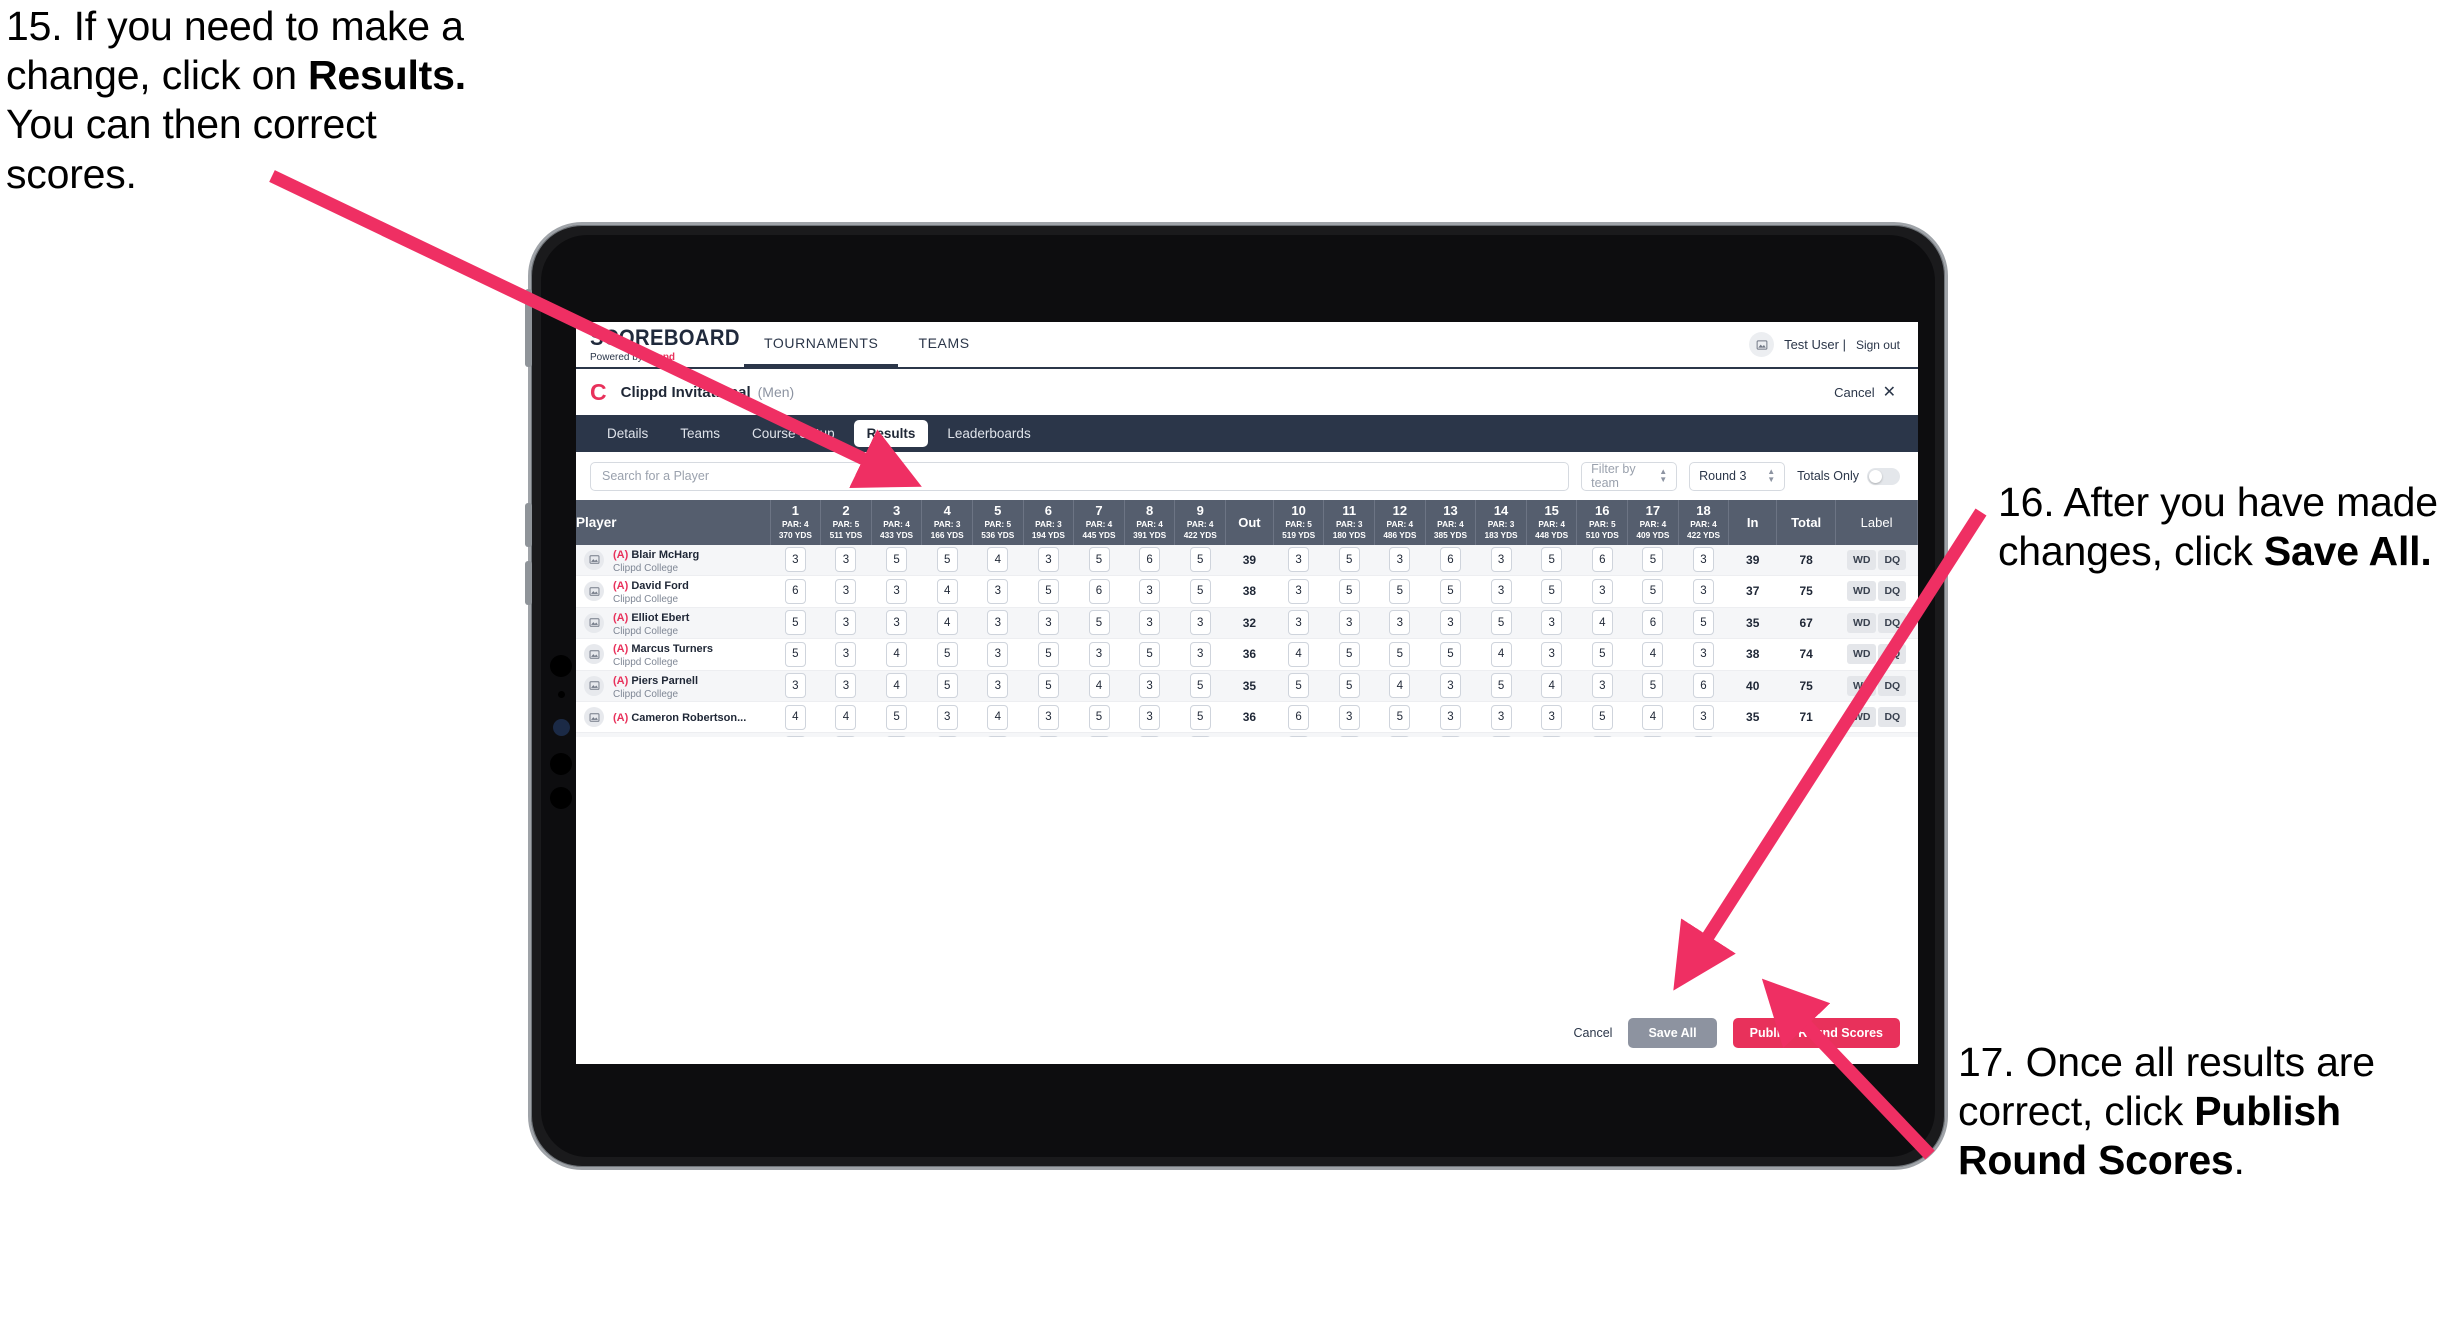  I want to click on score-cell-hole-16: 4, so click(1602, 734).